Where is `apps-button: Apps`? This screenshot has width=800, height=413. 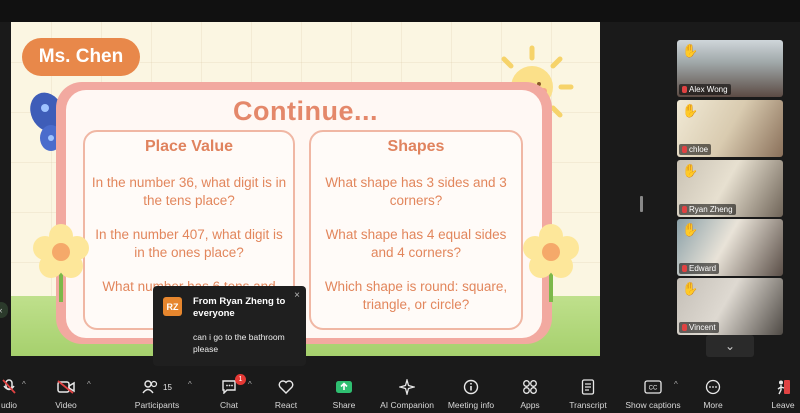 apps-button: Apps is located at coordinates (530, 391).